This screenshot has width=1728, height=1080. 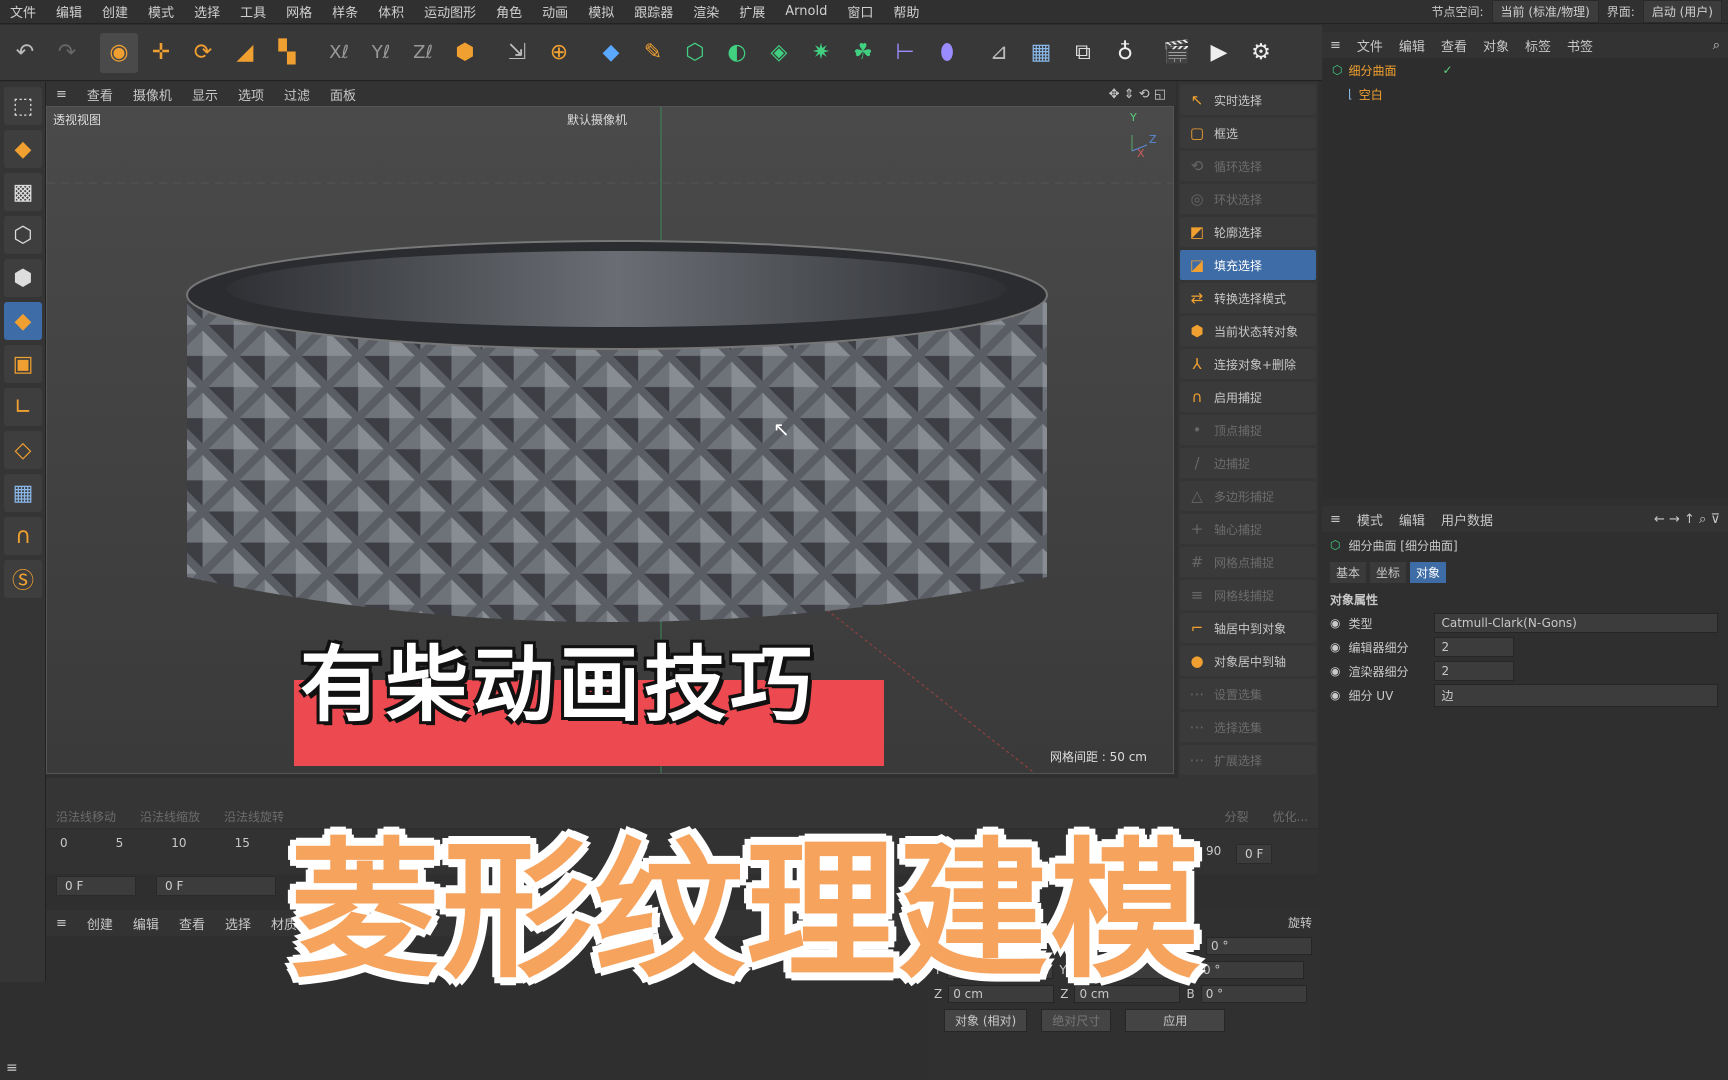 What do you see at coordinates (1412, 519) in the screenshot?
I see `am-menu-edit: 编辑` at bounding box center [1412, 519].